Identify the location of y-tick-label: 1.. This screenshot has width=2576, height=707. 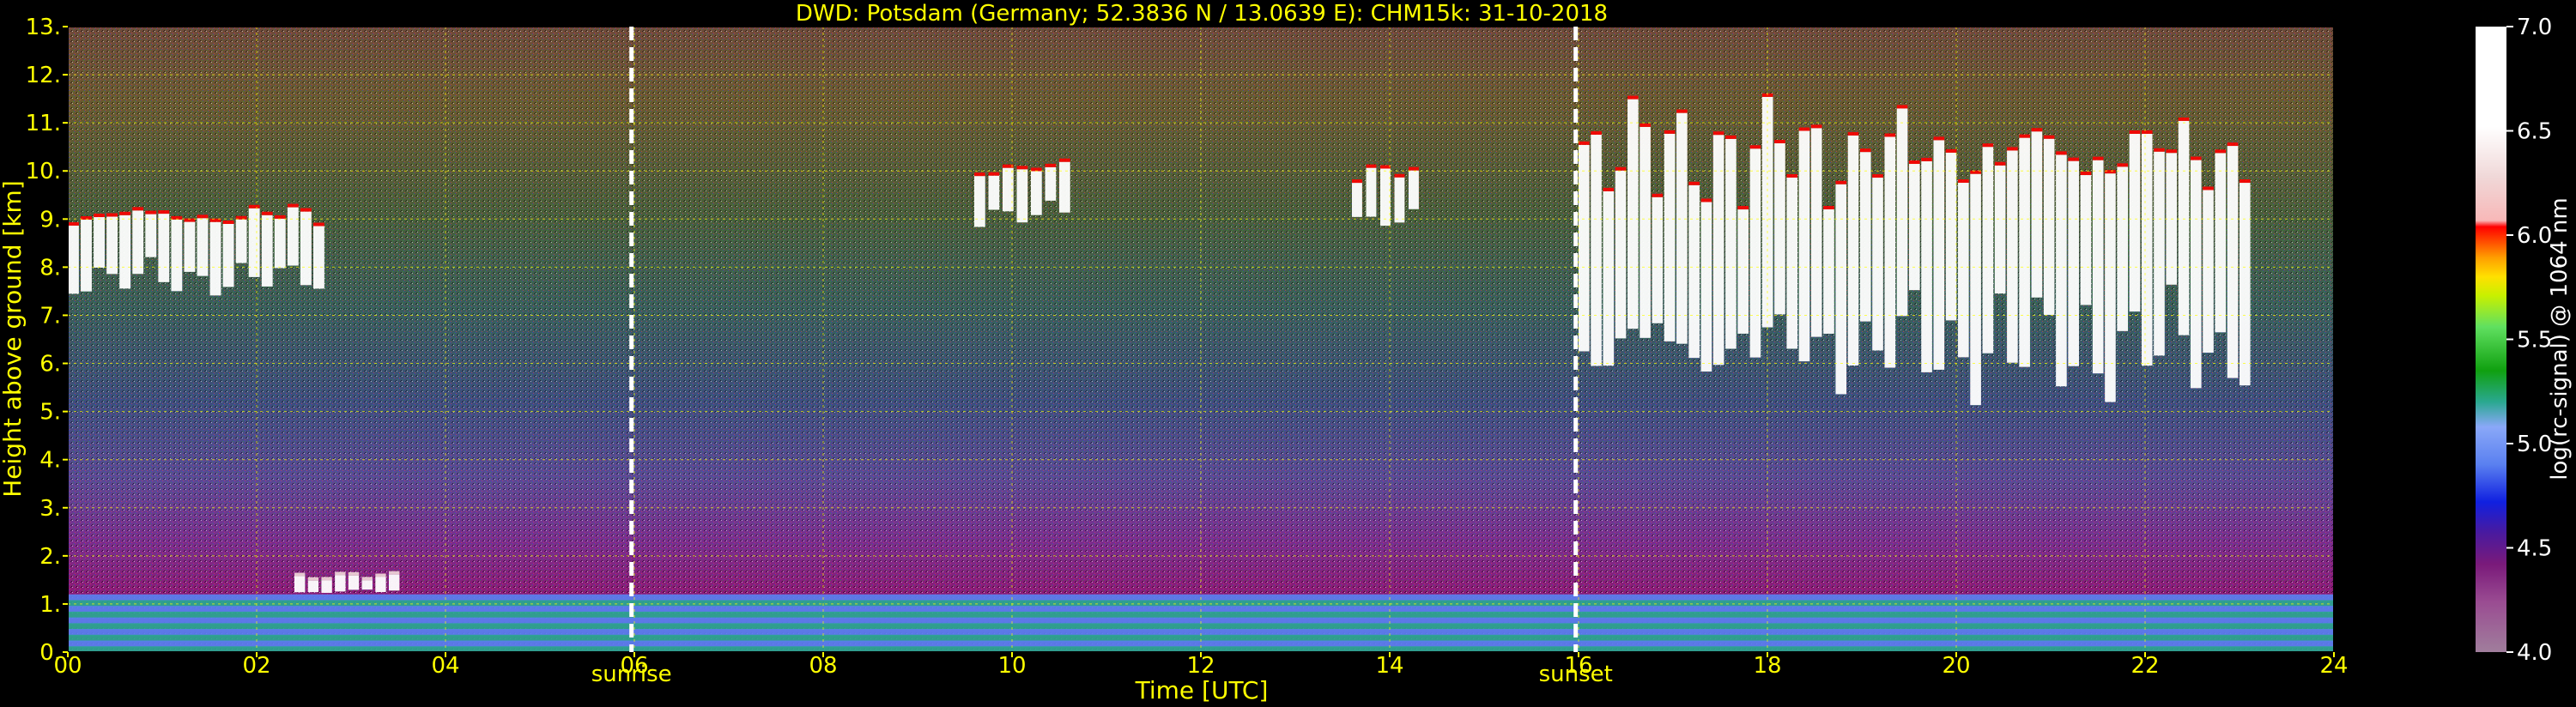
(50, 605).